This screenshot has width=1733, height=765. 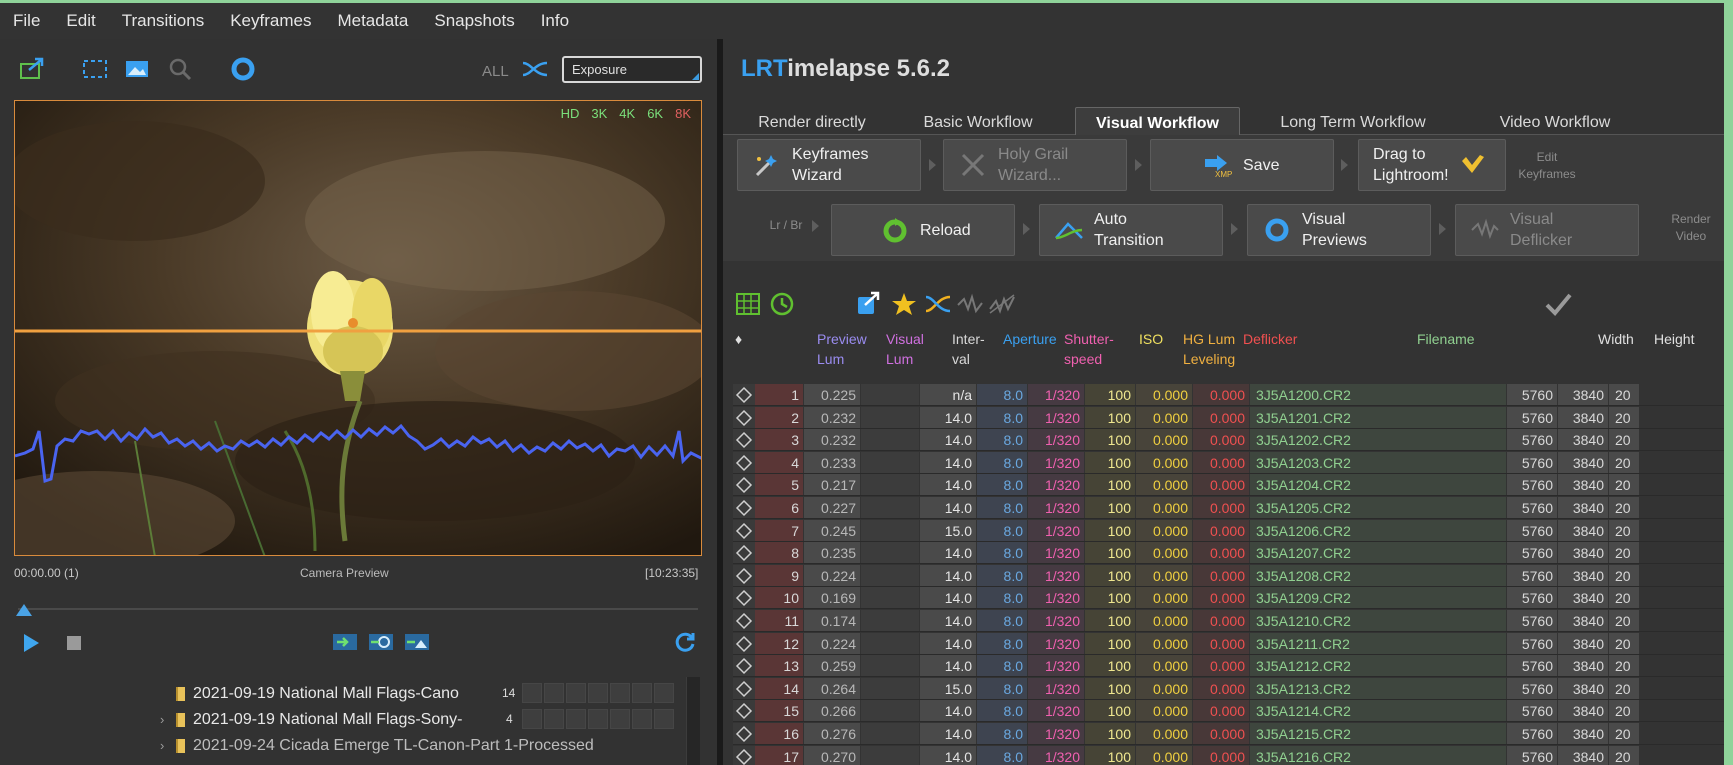 I want to click on folder-item: 2021-09-19 National Mall Flags-Cano, so click(x=317, y=693).